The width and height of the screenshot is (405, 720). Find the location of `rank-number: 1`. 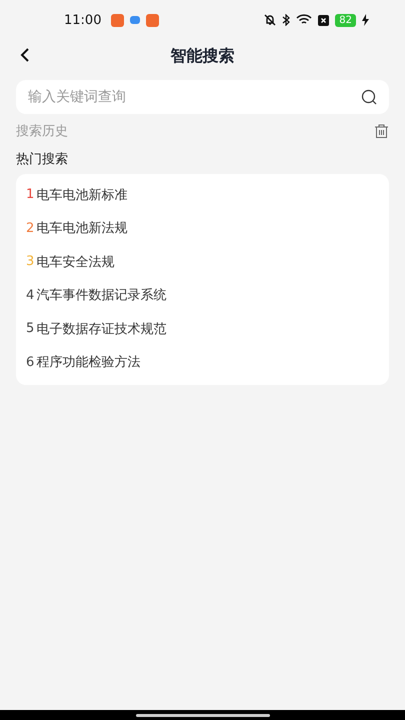

rank-number: 1 is located at coordinates (30, 194).